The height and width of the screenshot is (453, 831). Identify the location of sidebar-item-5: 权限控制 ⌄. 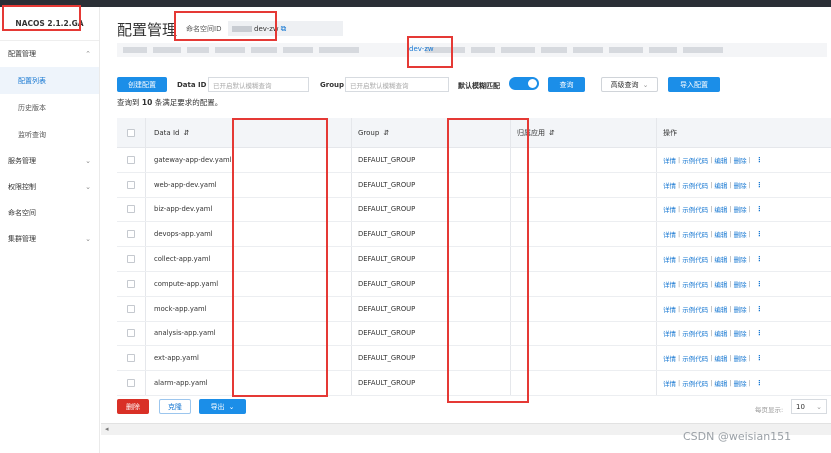
(49, 187).